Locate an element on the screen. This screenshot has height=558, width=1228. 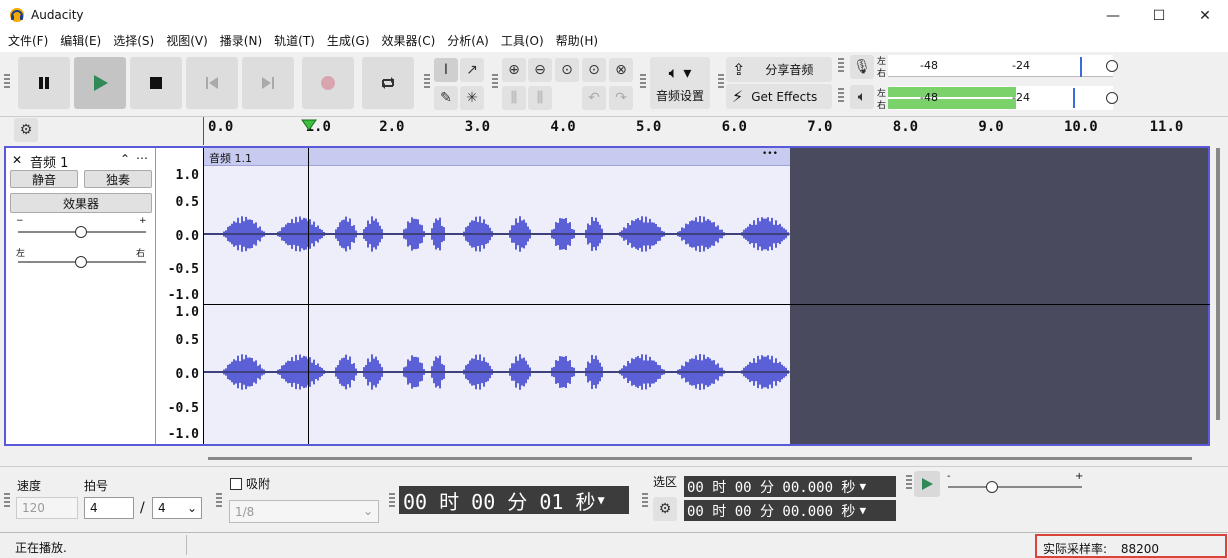
pan-slider-thumb is located at coordinates (81, 262).